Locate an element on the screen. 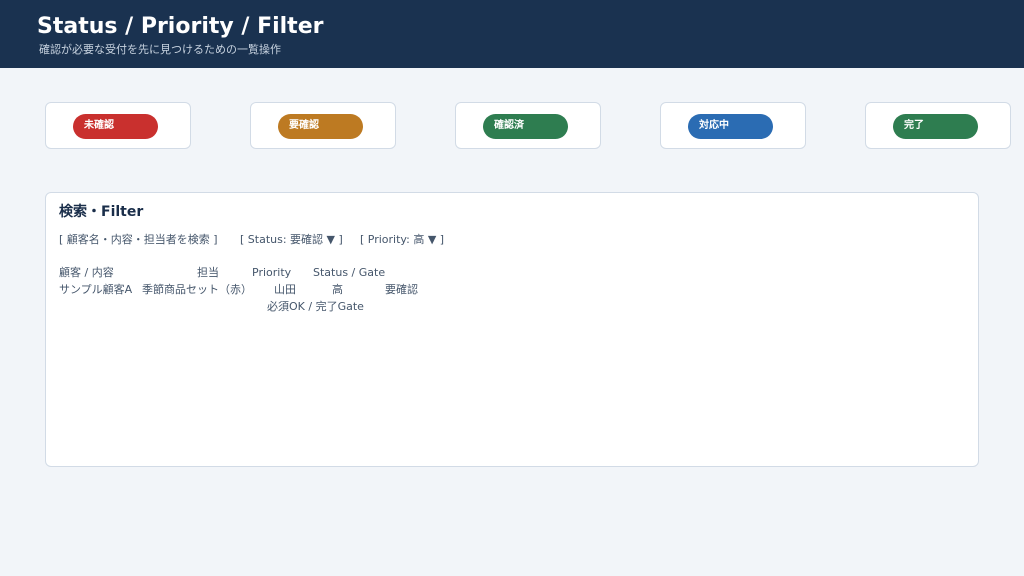  status-card-unconfirmed: 未確認 is located at coordinates (118, 125).